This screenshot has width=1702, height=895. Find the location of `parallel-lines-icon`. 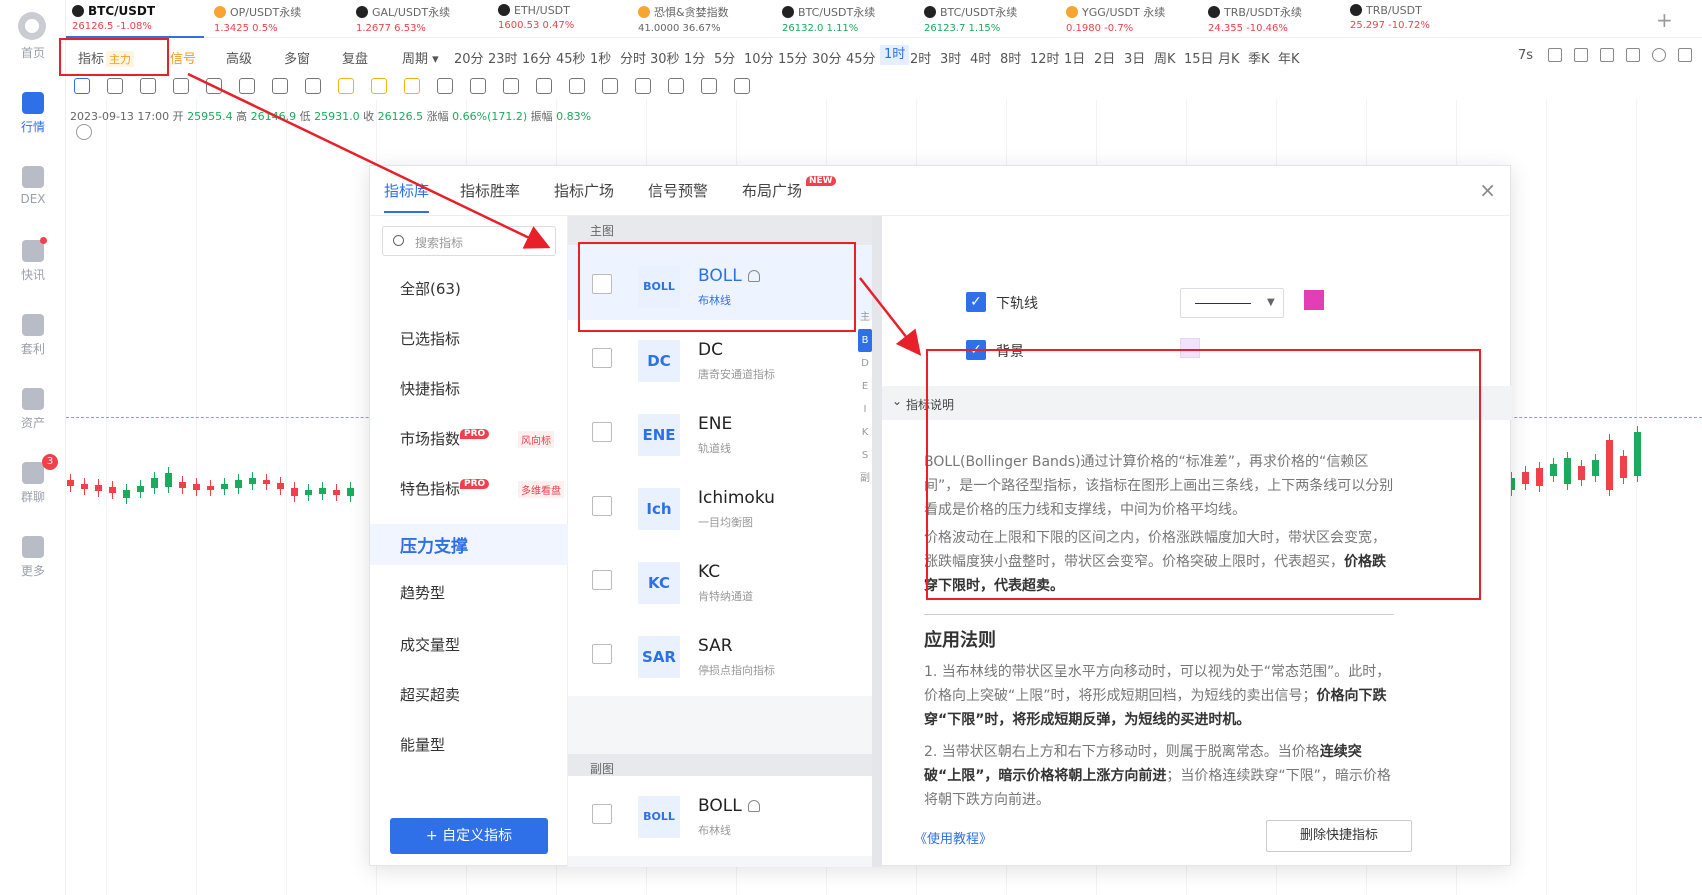

parallel-lines-icon is located at coordinates (214, 86).